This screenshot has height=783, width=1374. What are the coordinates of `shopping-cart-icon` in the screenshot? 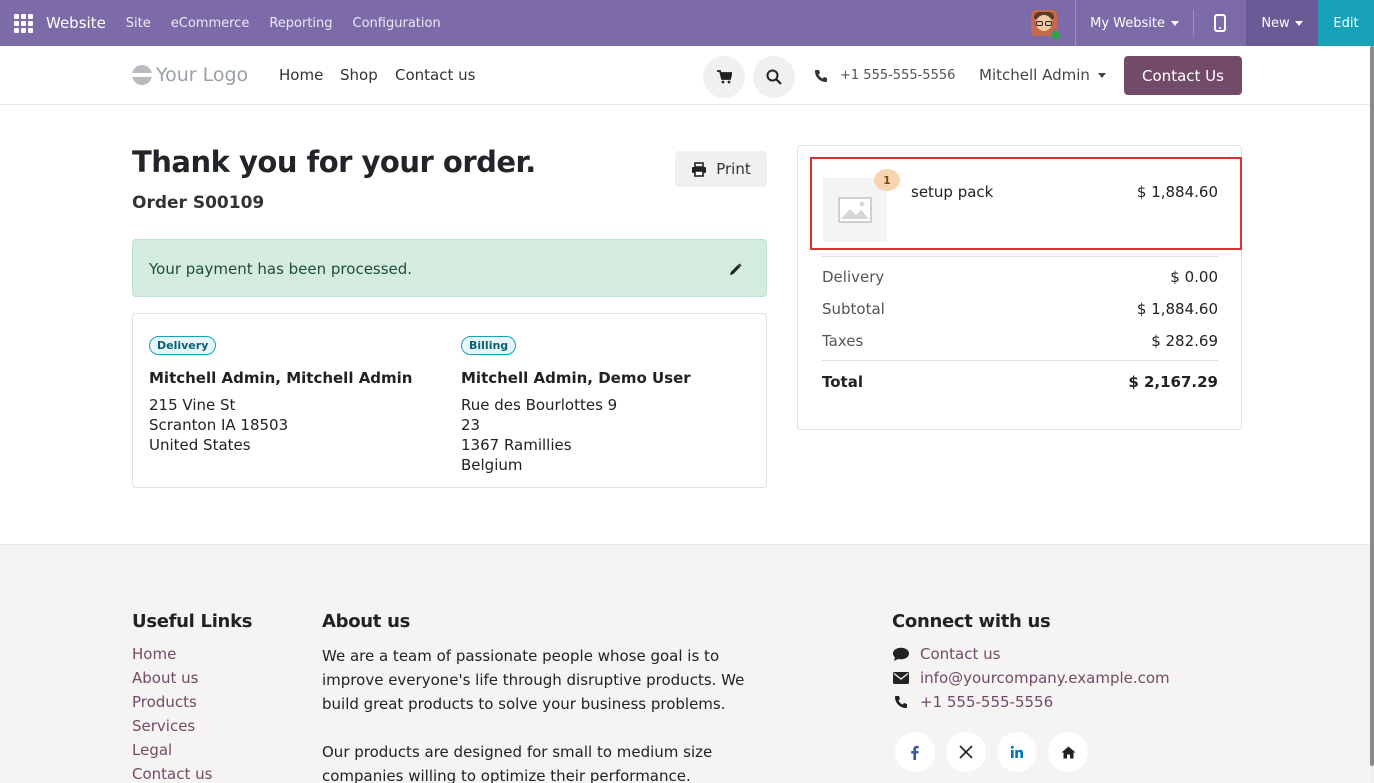 It's located at (724, 77).